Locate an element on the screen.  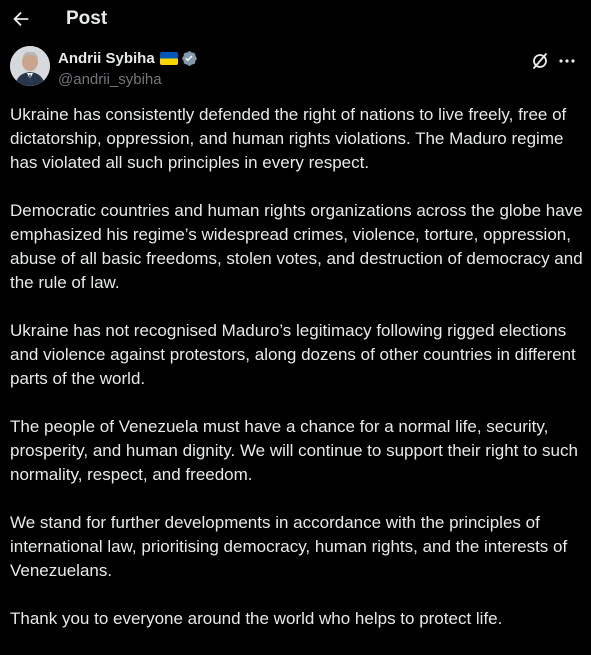
arrow-left-icon is located at coordinates (21, 19).